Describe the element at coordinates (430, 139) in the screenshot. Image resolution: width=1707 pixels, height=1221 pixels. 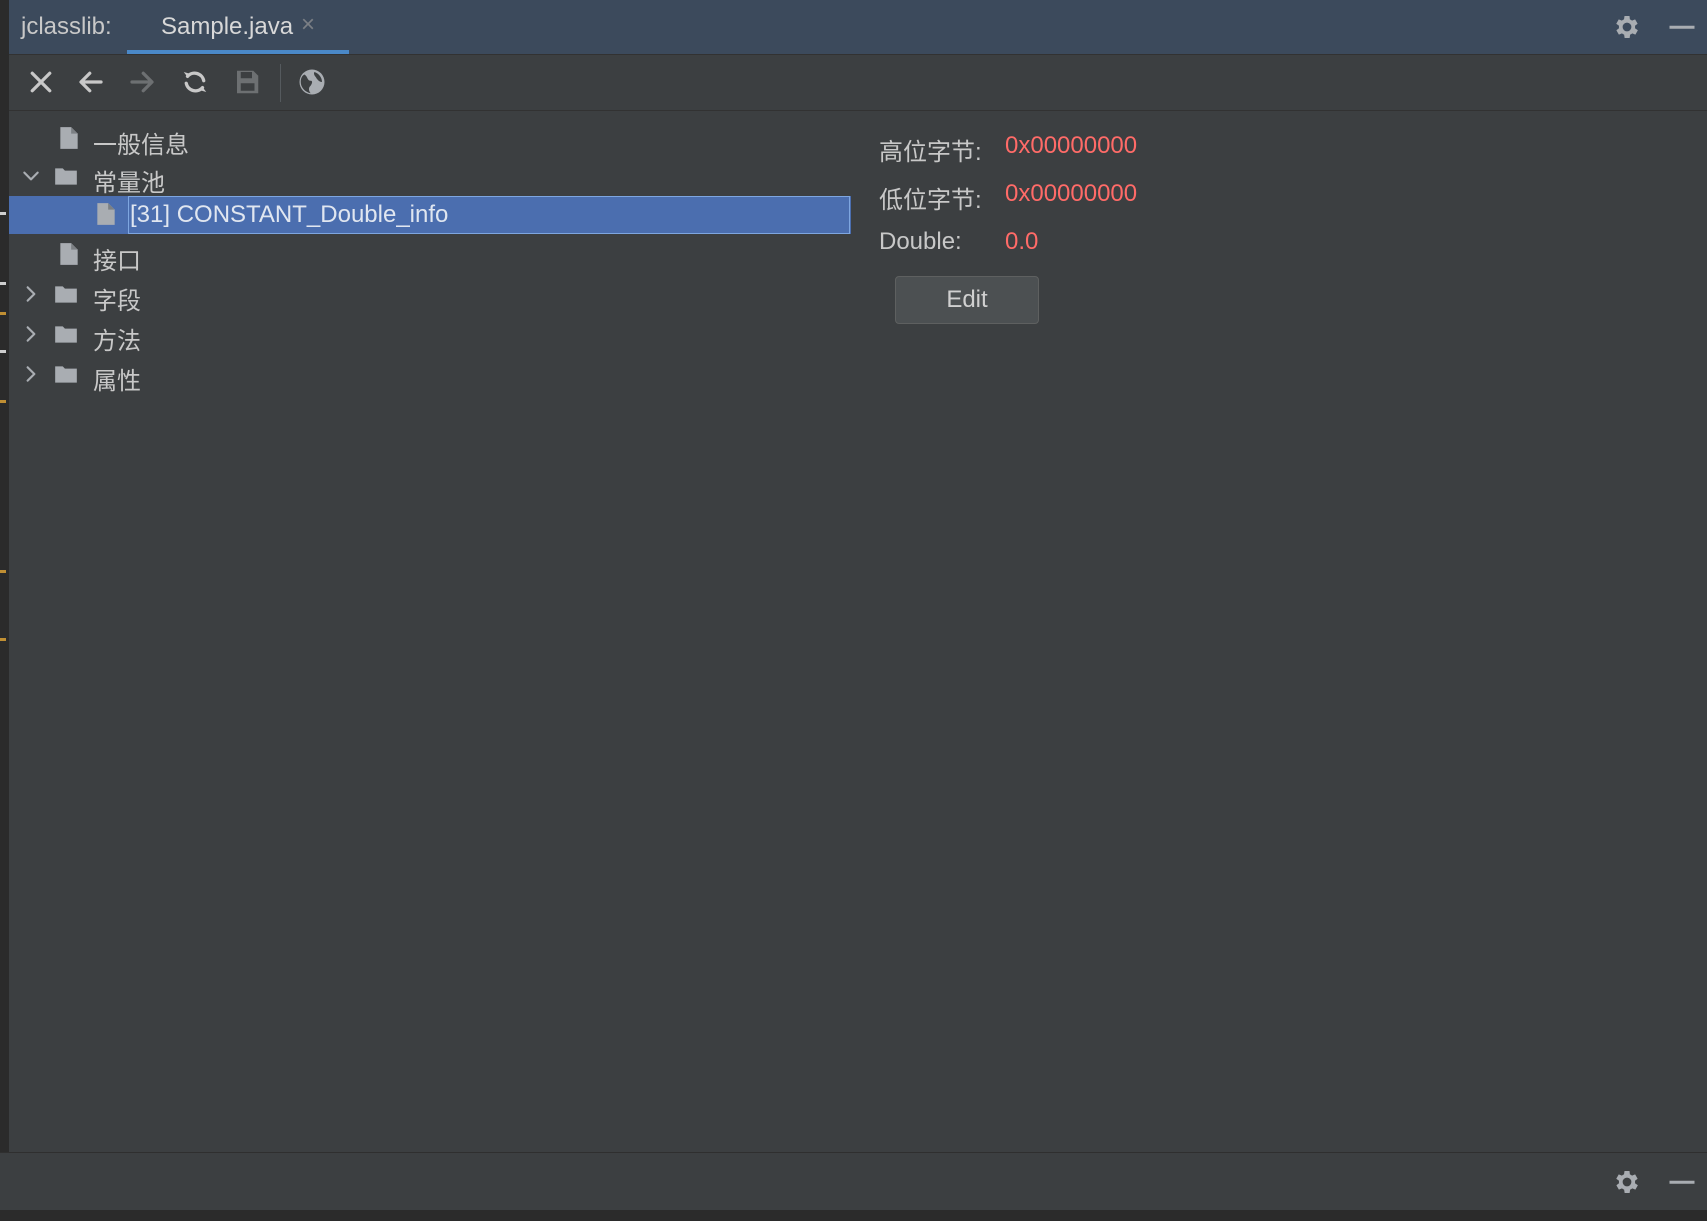
I see `tree-item-general-info: 一般信息` at that location.